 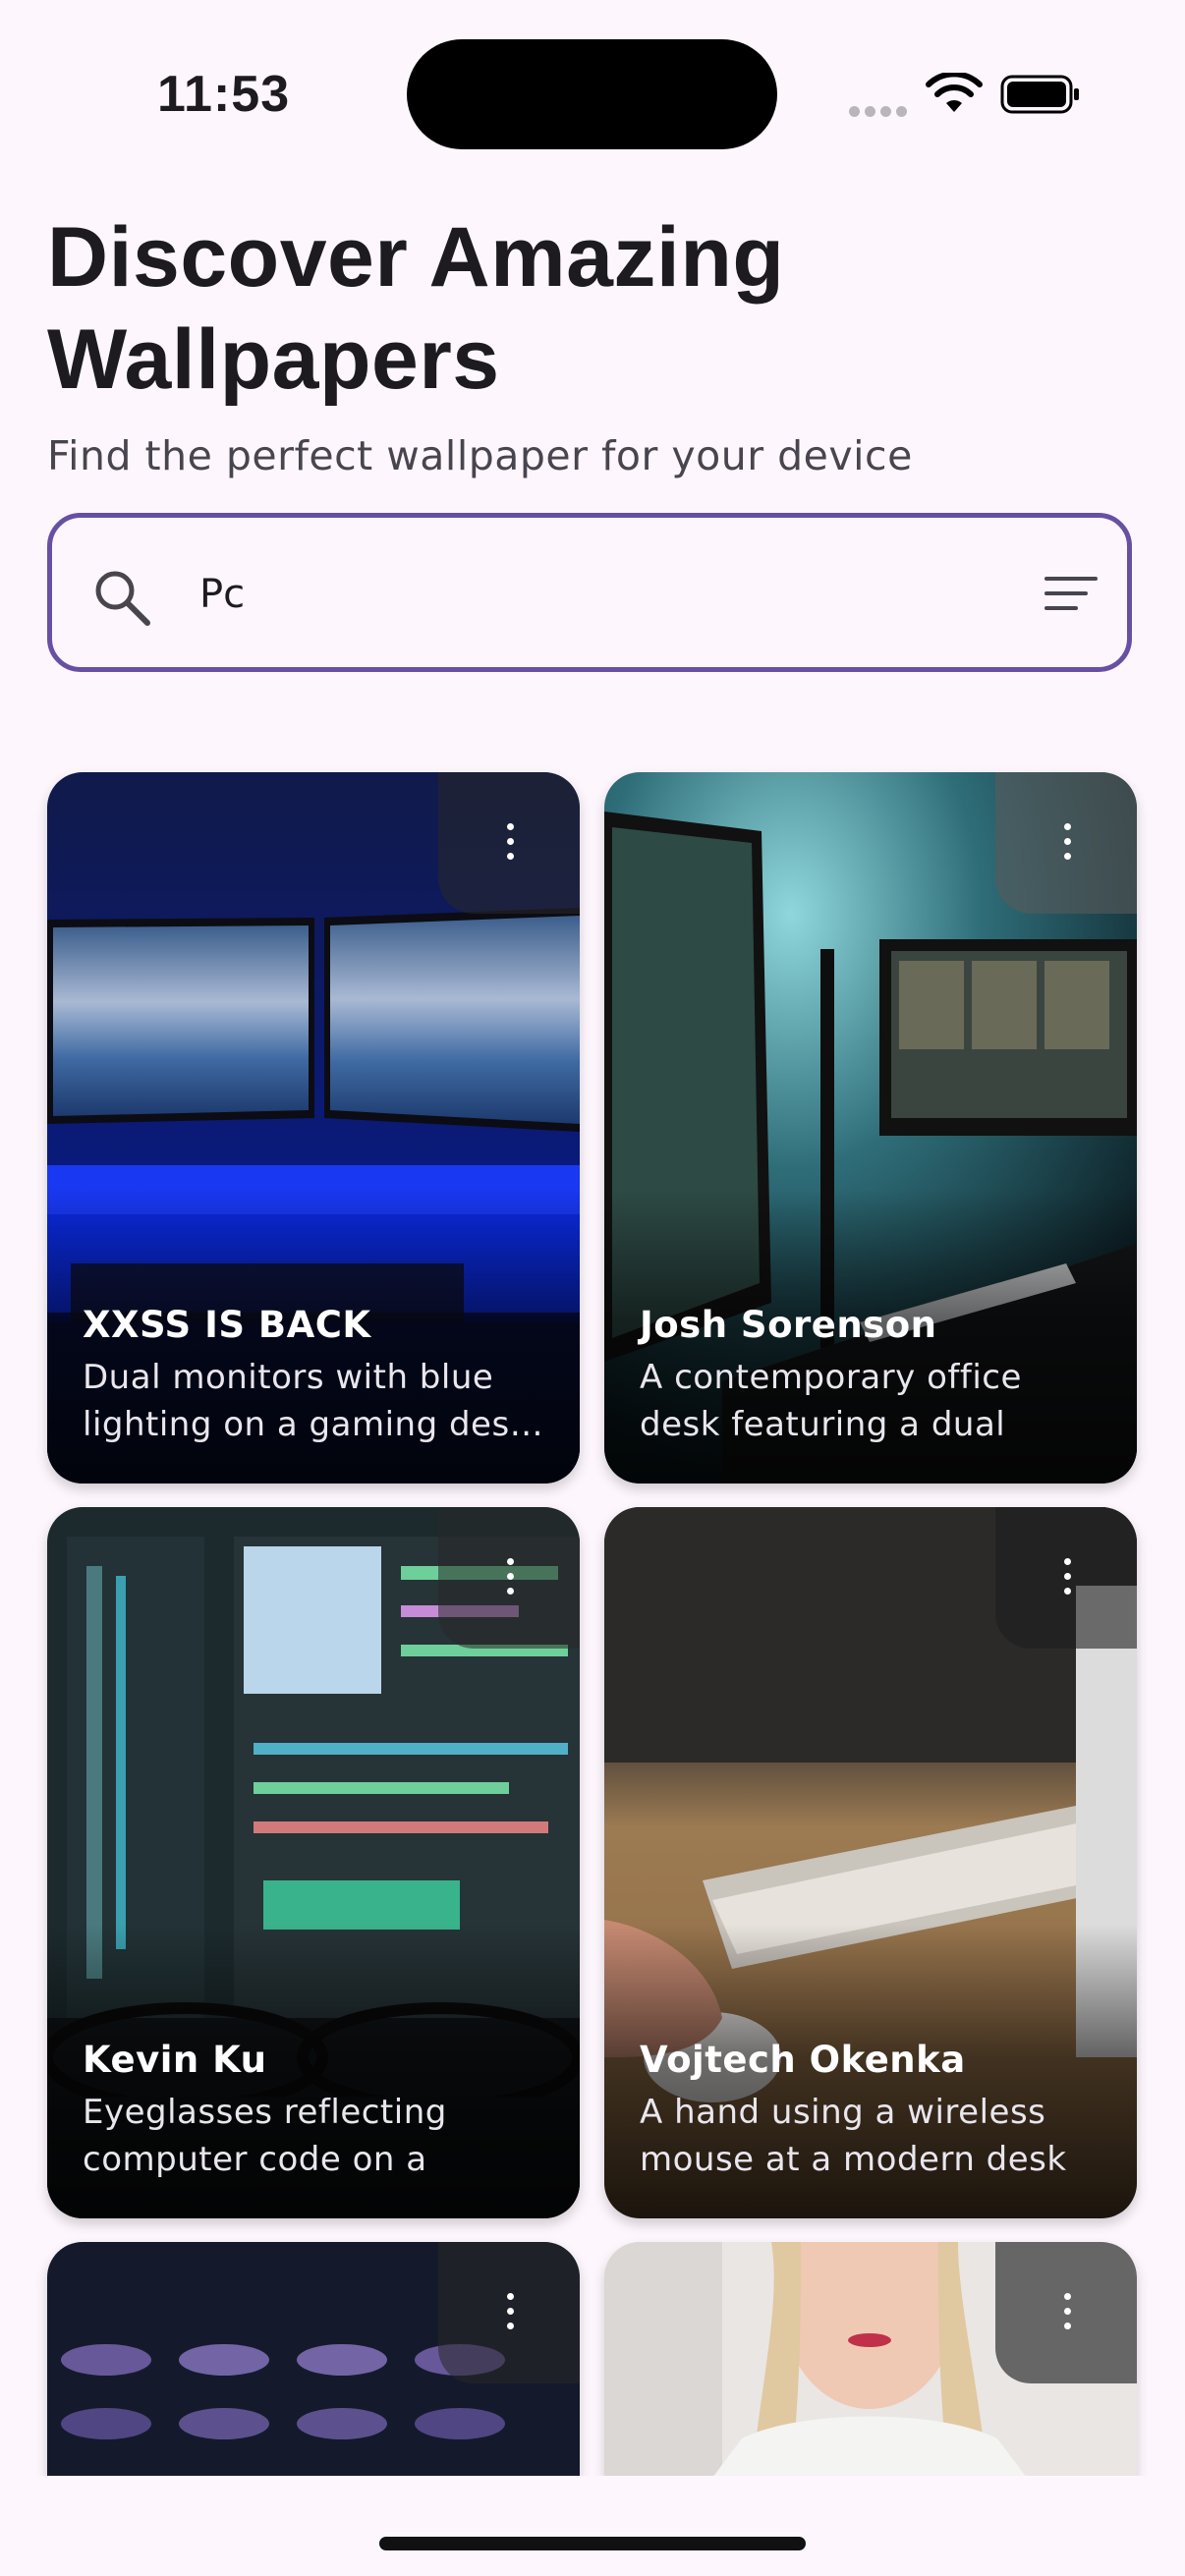 I want to click on page-title: Discover Amazing Wallpapers, so click(x=416, y=308).